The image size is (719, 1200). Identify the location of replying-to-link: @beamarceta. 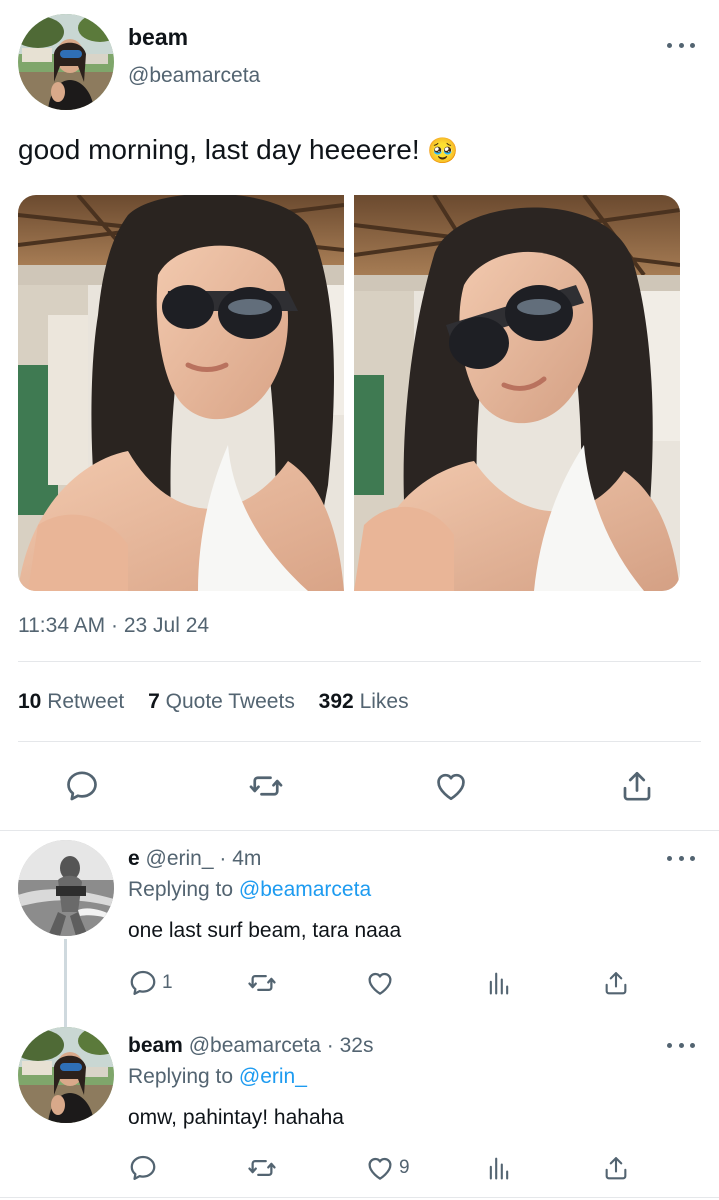
(305, 889).